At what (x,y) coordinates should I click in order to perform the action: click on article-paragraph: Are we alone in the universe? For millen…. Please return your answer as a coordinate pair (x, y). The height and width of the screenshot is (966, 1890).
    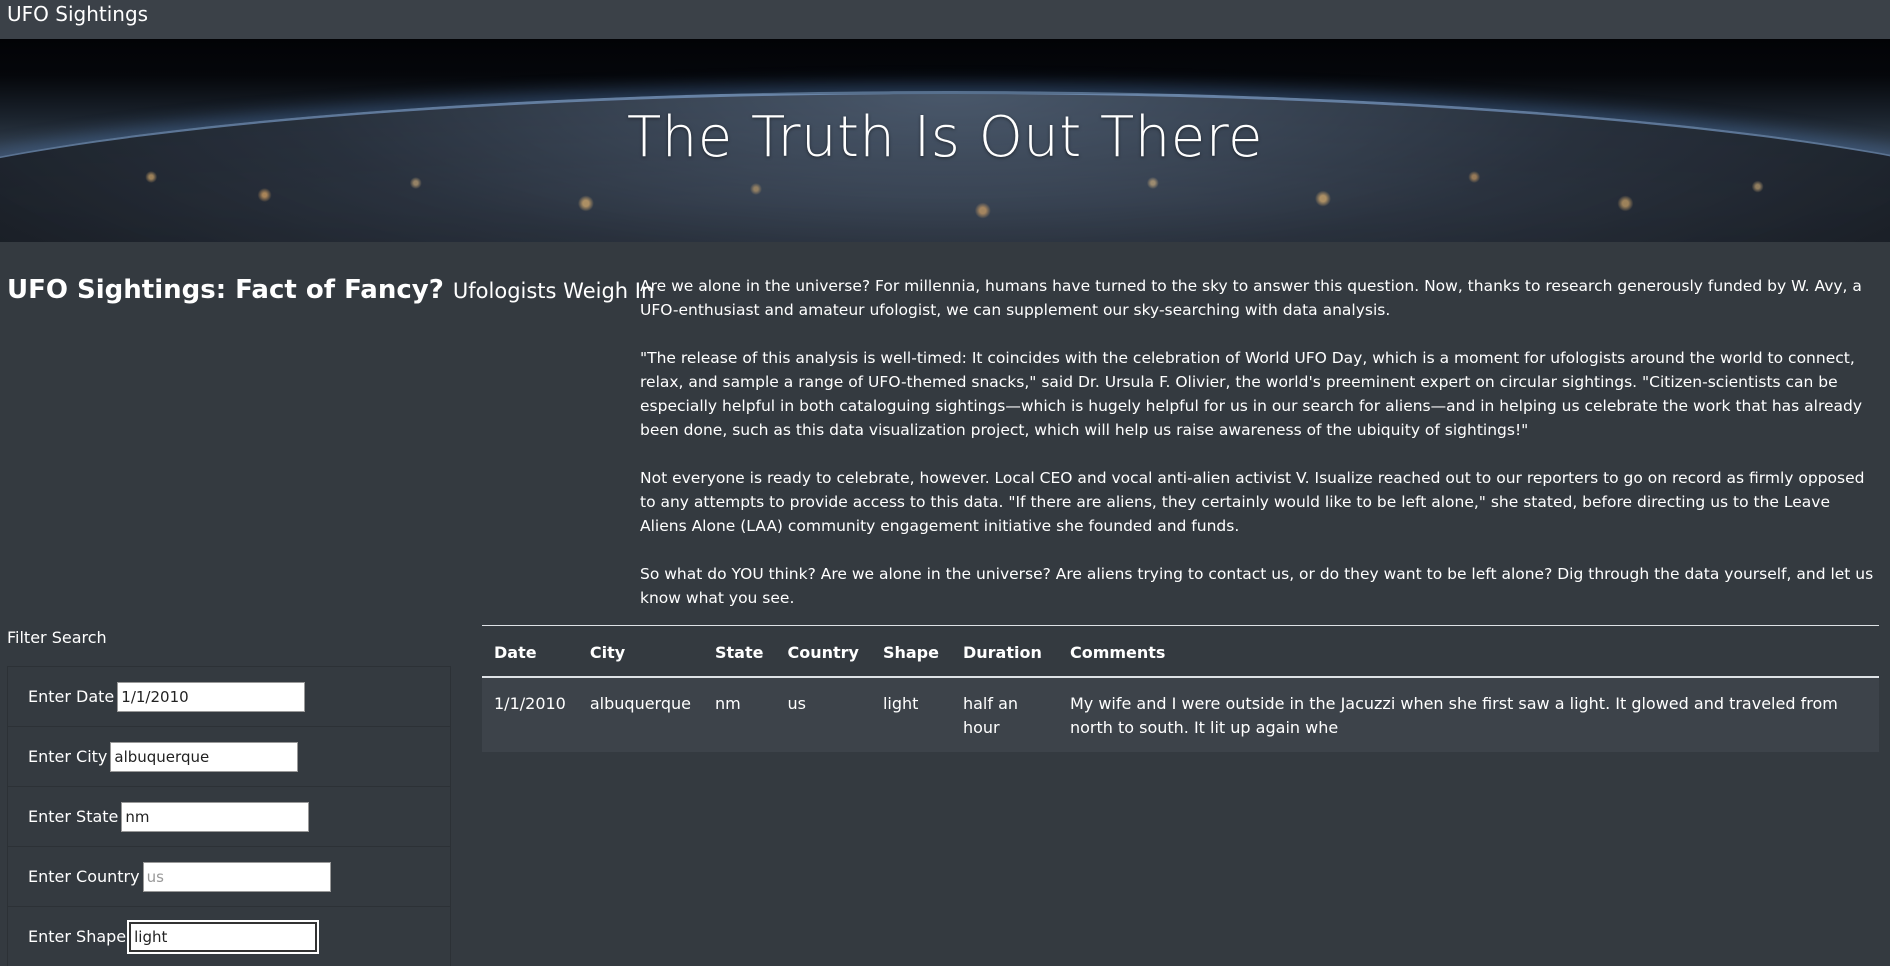
    Looking at the image, I should click on (1251, 298).